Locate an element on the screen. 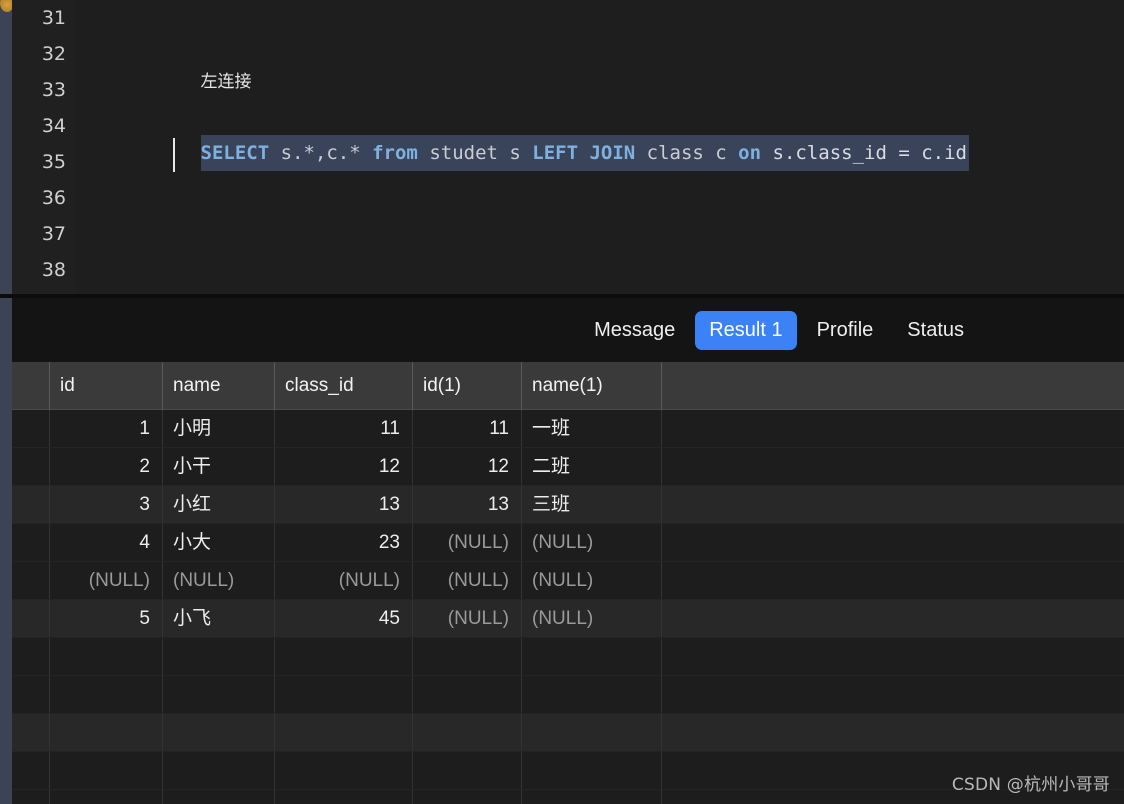  code-line-comment: 左连接 is located at coordinates (180, 59).